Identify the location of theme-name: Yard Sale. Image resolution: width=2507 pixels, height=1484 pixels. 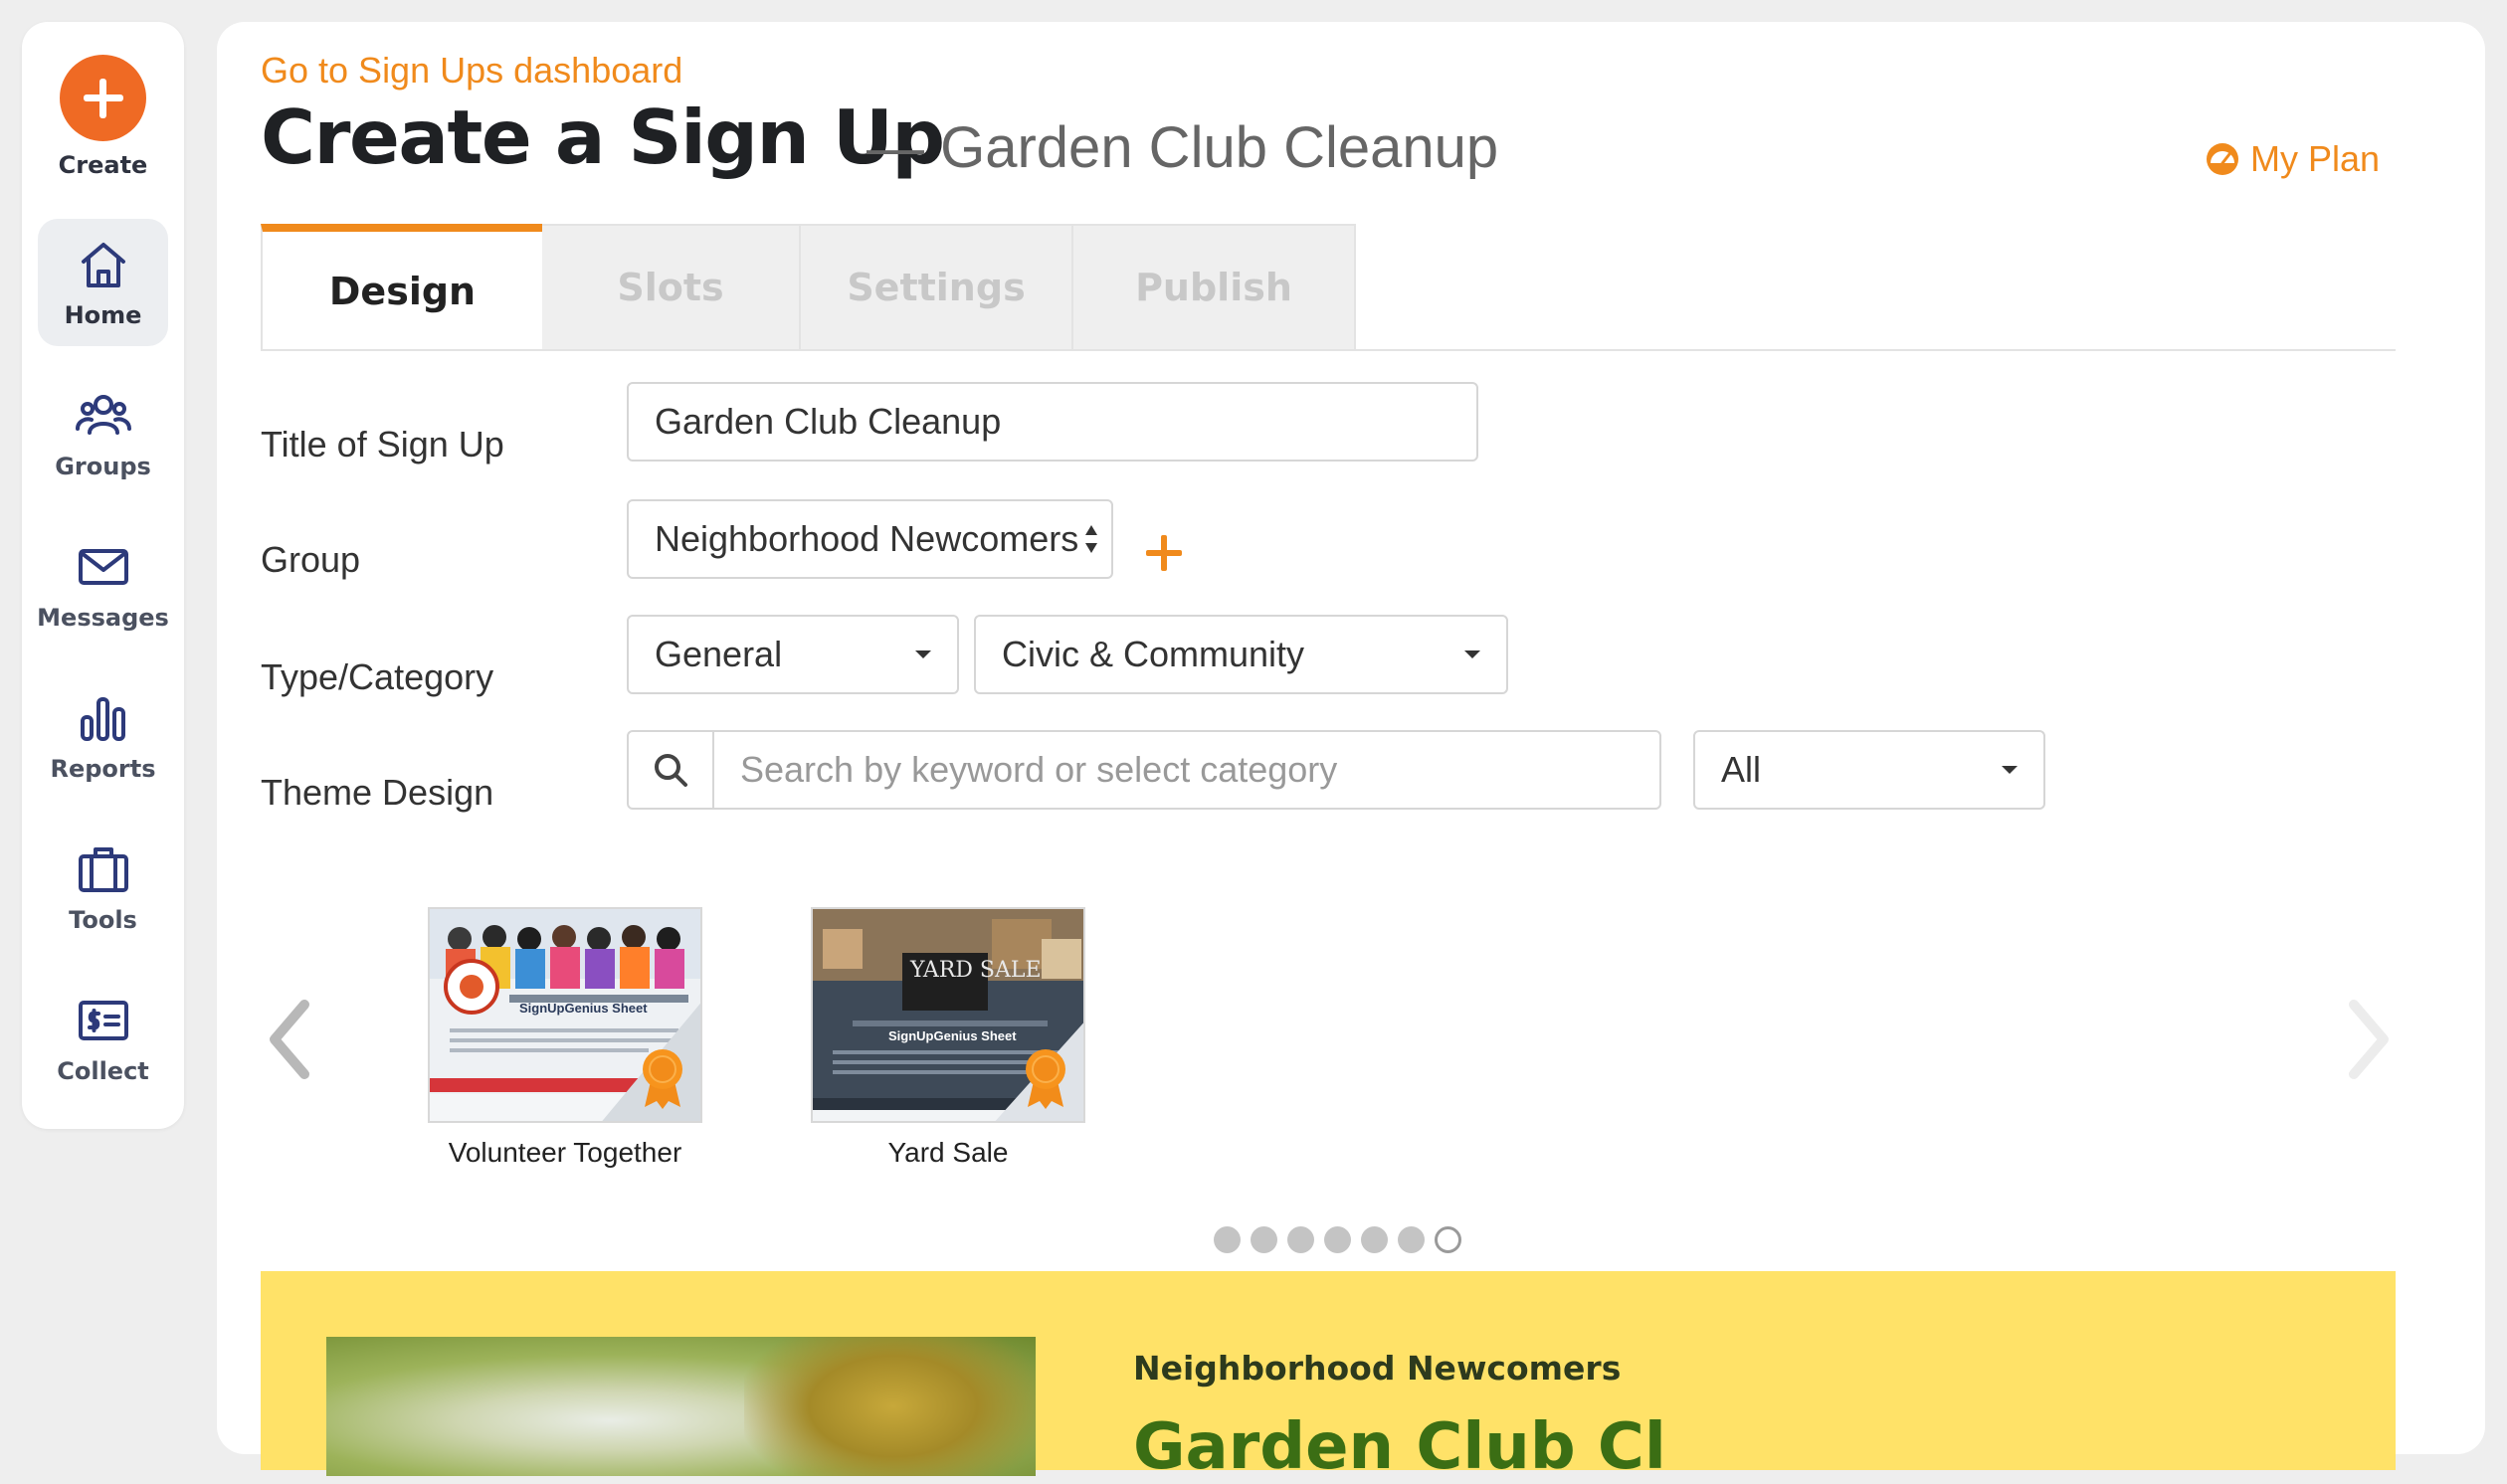
(948, 1152).